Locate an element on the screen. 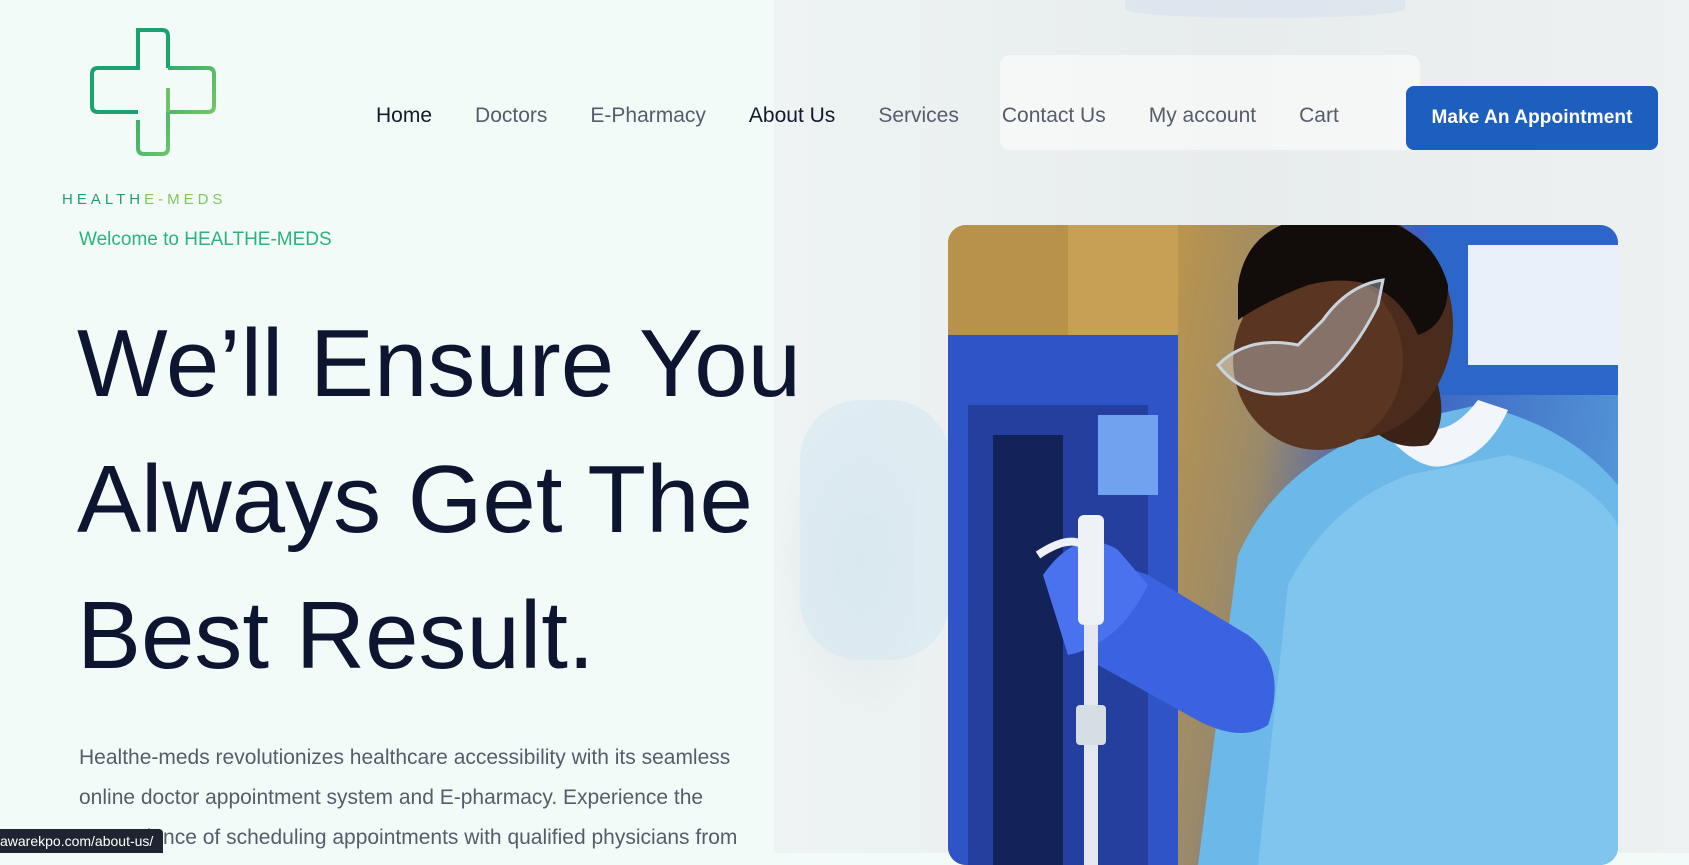 This screenshot has width=1689, height=865. welcome-tagline: Welcome to HEALTHE-MEDS is located at coordinates (205, 239).